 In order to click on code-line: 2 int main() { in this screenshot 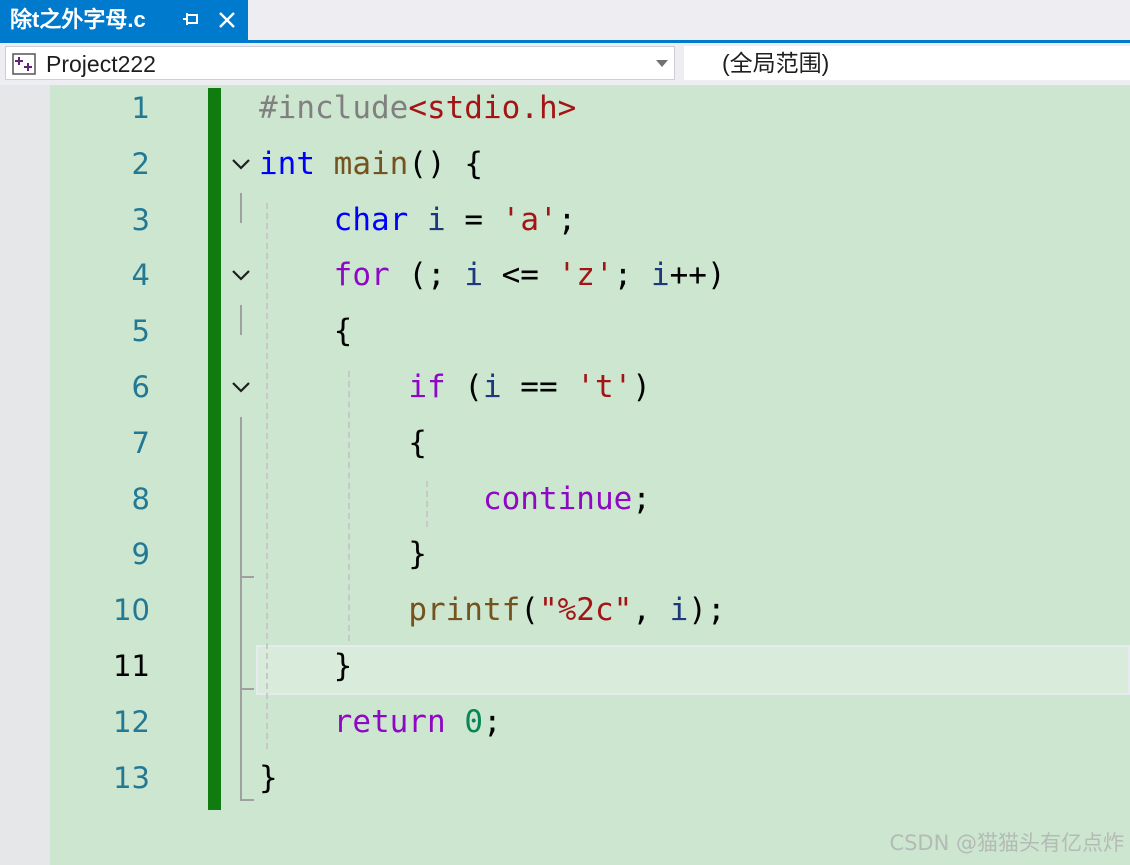, I will do `click(565, 169)`.